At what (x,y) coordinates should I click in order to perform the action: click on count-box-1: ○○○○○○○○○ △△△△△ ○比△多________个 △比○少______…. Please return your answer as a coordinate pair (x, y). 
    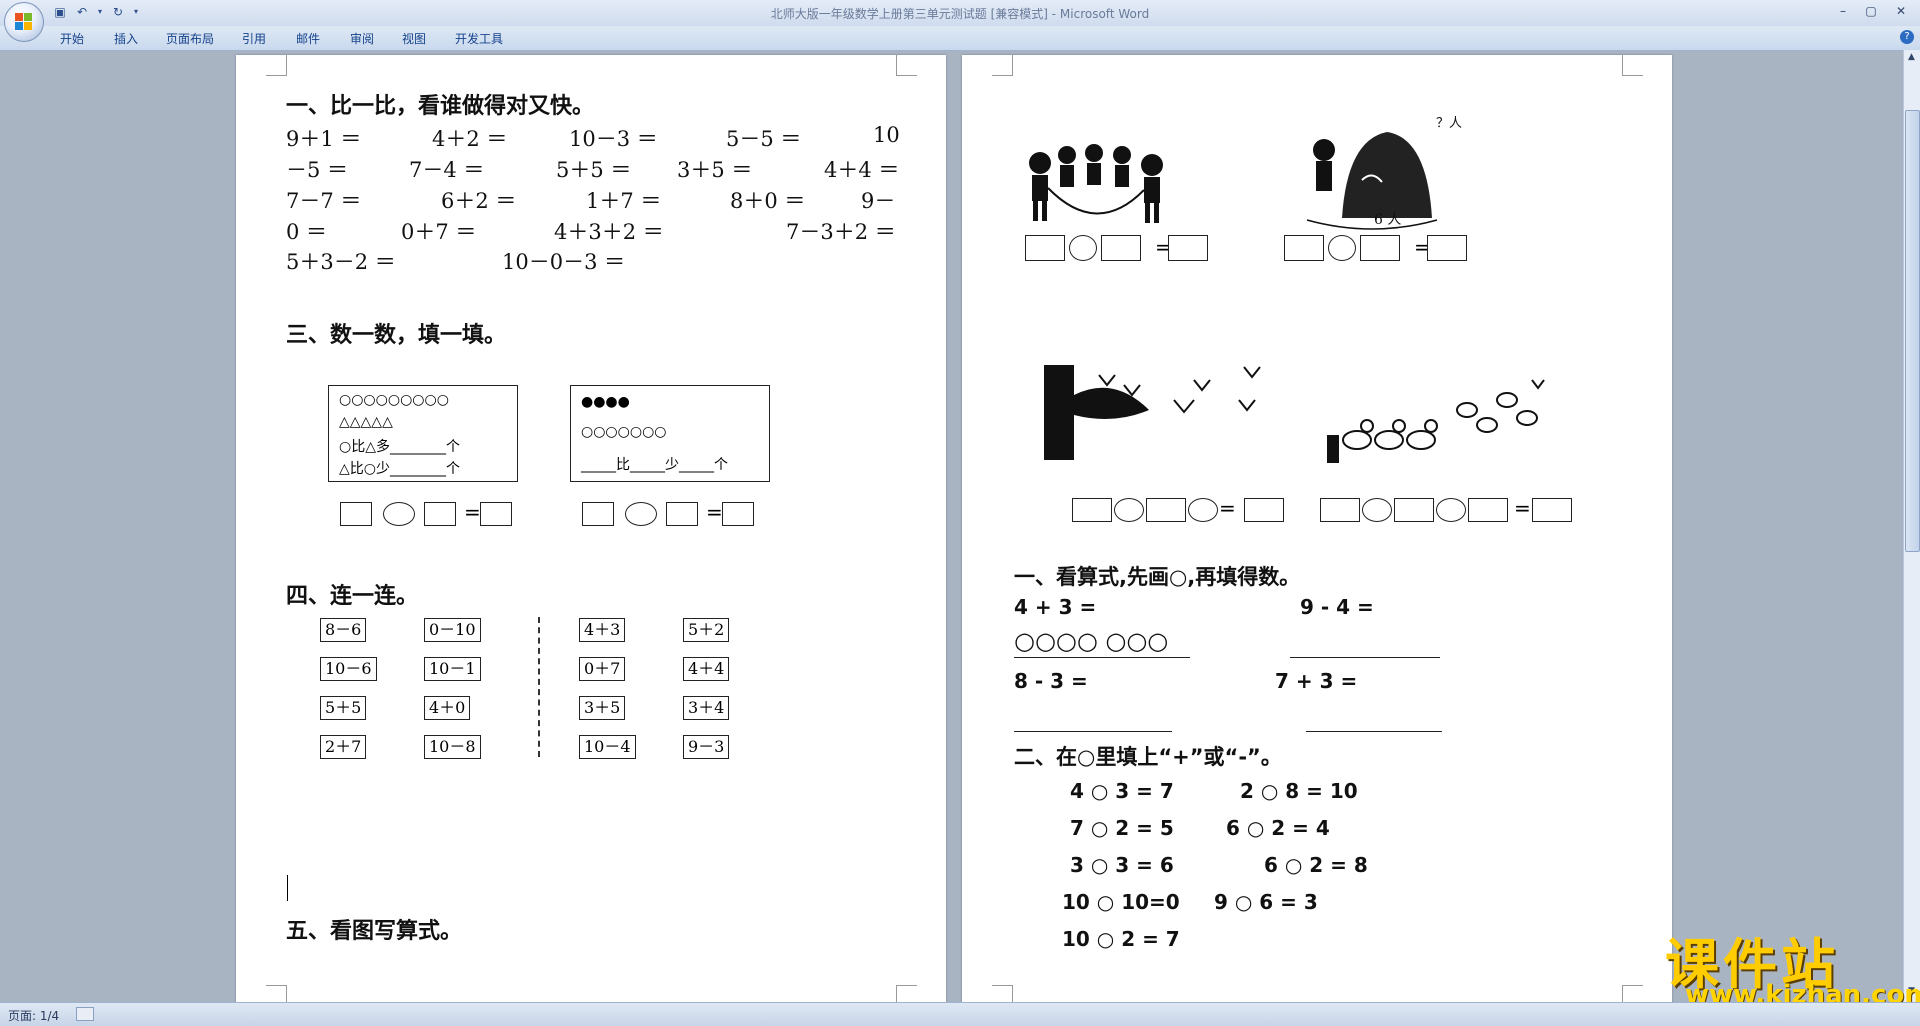
    Looking at the image, I should click on (423, 433).